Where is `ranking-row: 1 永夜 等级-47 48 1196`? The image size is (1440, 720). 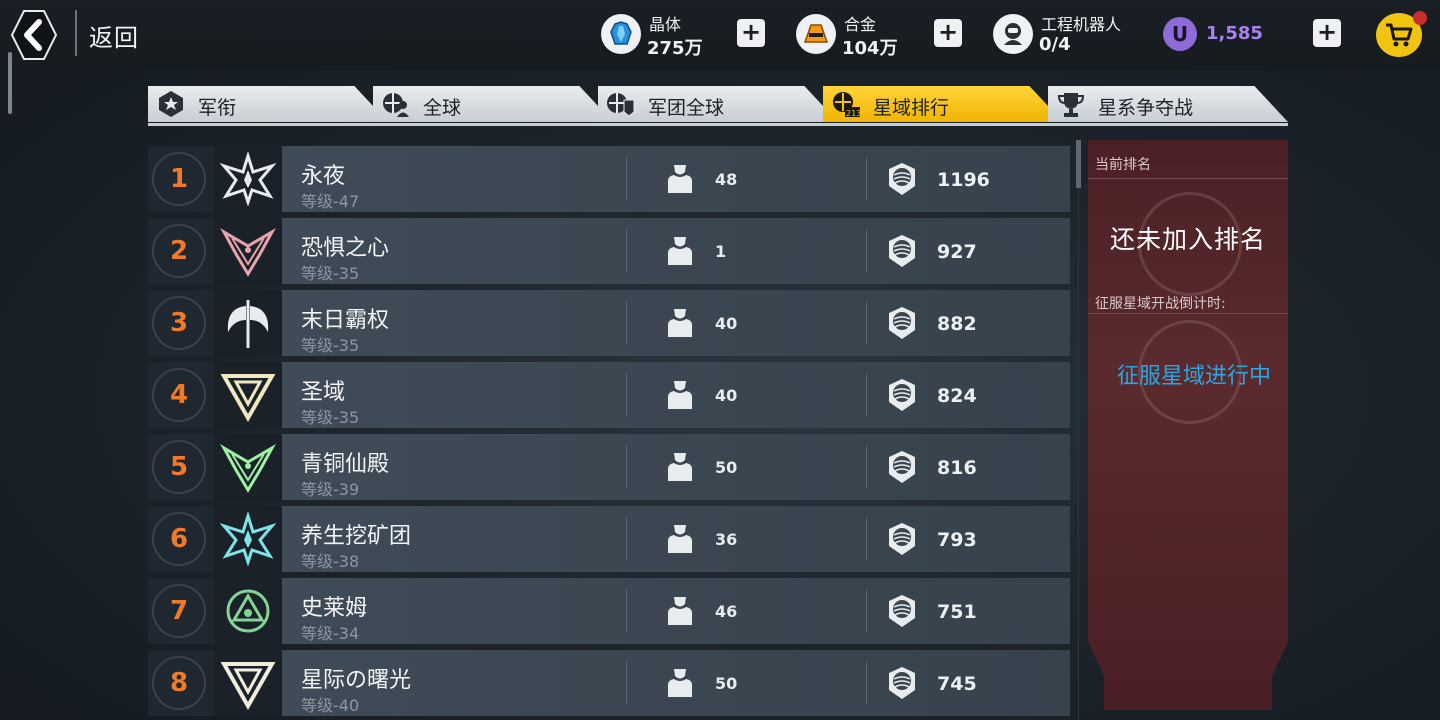 ranking-row: 1 永夜 等级-47 48 1196 is located at coordinates (609, 179).